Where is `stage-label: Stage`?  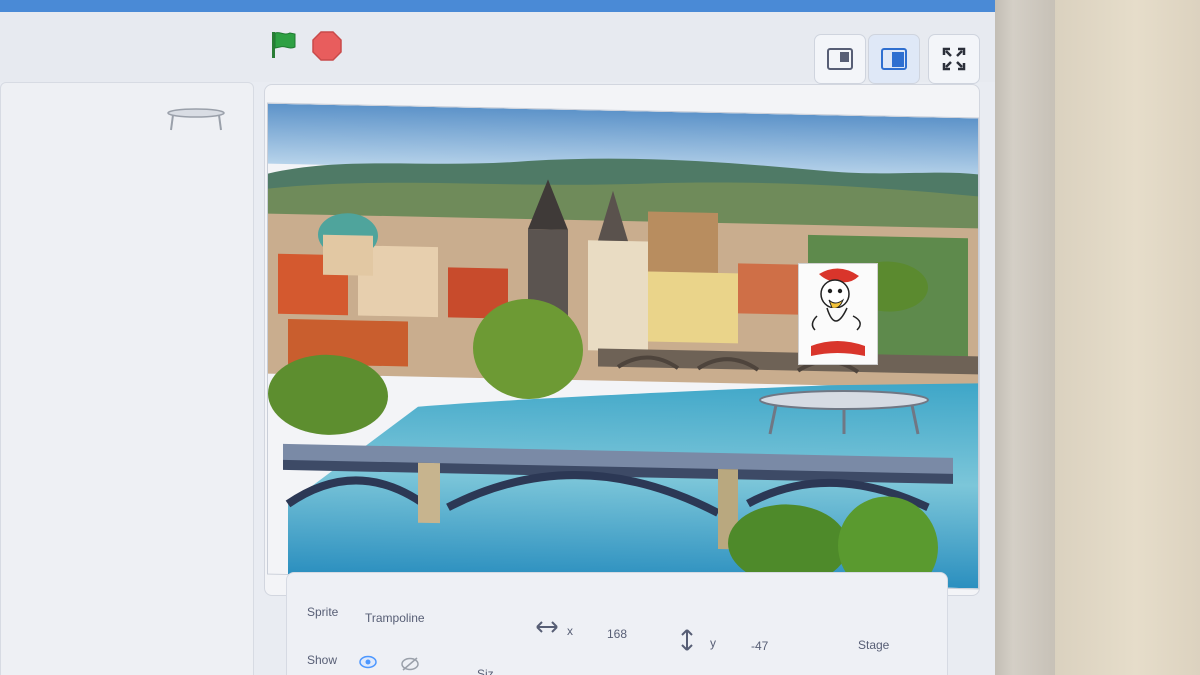
stage-label: Stage is located at coordinates (874, 645).